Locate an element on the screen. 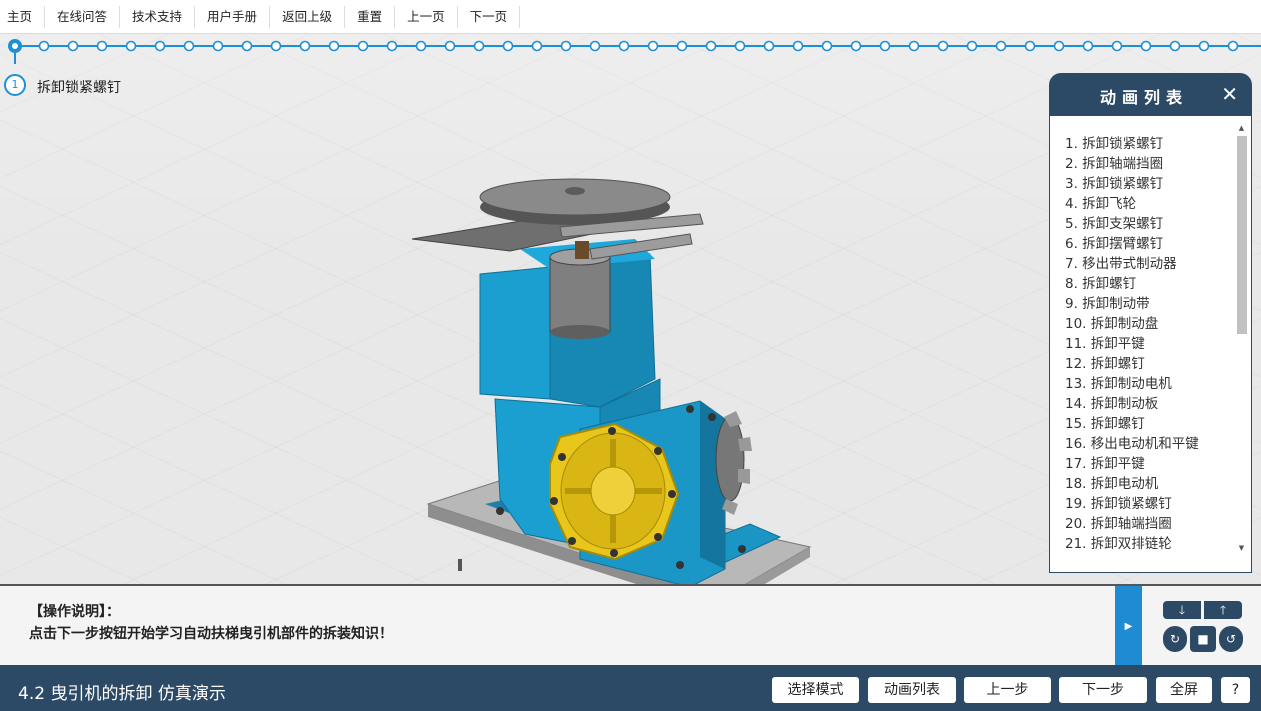 This screenshot has width=1261, height=711. next-step-button: 下一步 is located at coordinates (1103, 690).